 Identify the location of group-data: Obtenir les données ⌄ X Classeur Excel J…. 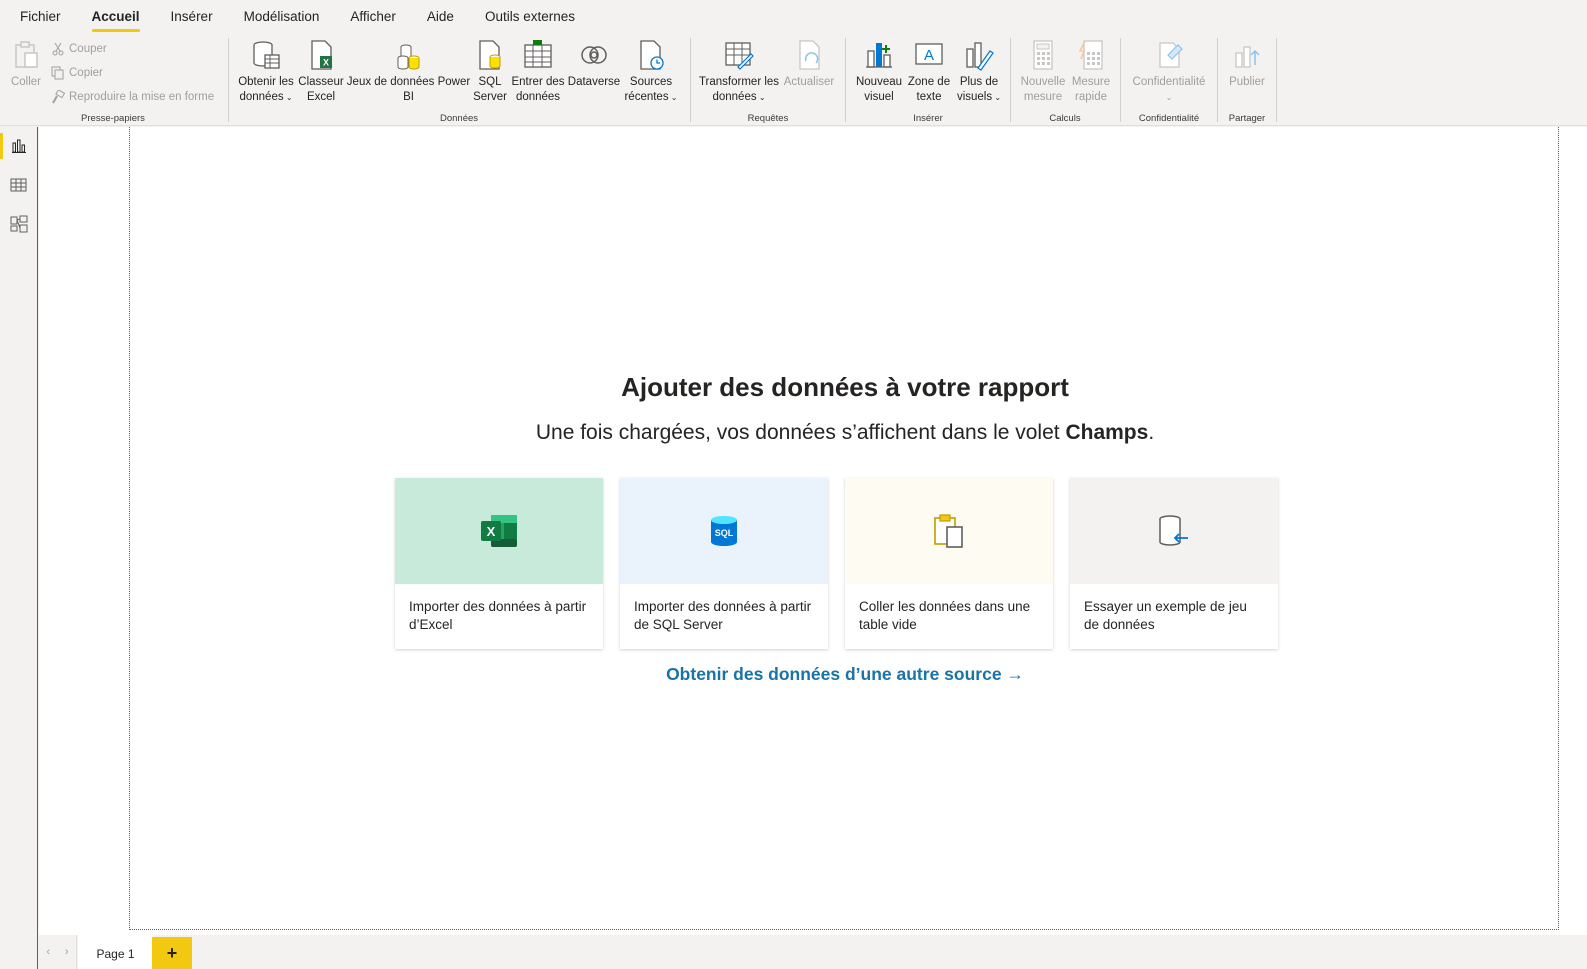
(459, 80).